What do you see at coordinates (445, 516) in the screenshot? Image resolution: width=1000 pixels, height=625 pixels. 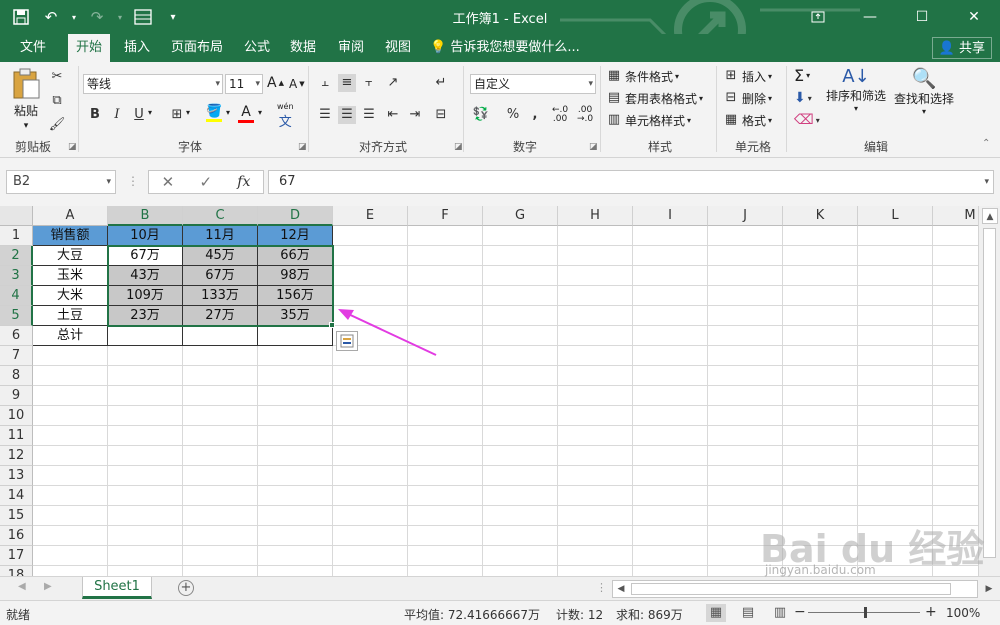 I see `cell-f15` at bounding box center [445, 516].